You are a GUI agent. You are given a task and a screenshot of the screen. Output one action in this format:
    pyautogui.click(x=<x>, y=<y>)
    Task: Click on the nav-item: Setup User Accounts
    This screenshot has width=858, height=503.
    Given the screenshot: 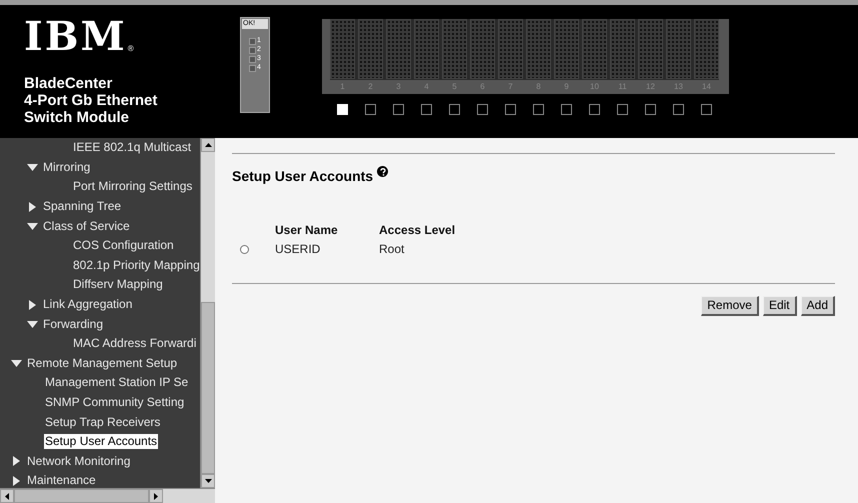 What is the action you would take?
    pyautogui.click(x=101, y=442)
    